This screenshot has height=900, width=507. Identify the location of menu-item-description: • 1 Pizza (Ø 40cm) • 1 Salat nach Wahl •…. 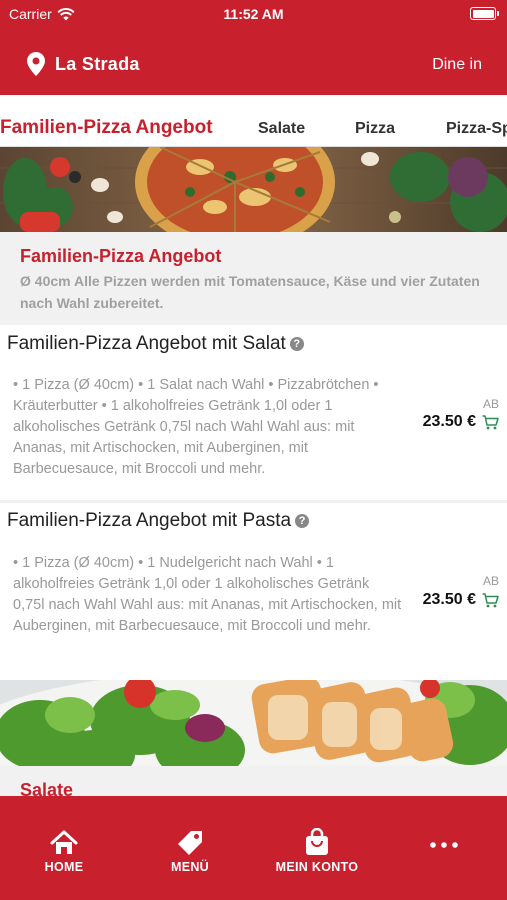
(196, 427).